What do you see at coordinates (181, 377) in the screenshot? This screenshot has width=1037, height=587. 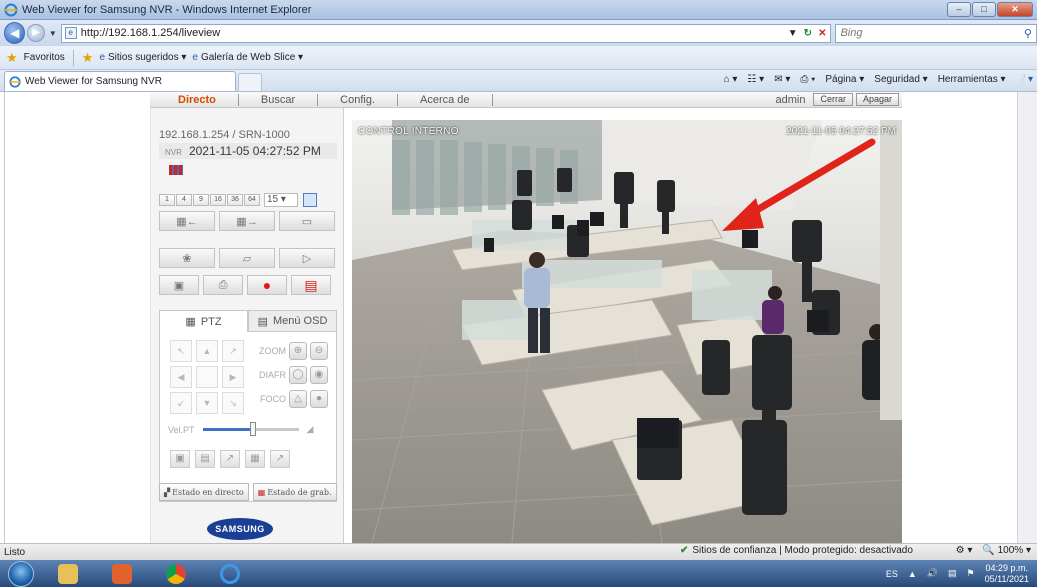 I see `ptz-left-button: ◀` at bounding box center [181, 377].